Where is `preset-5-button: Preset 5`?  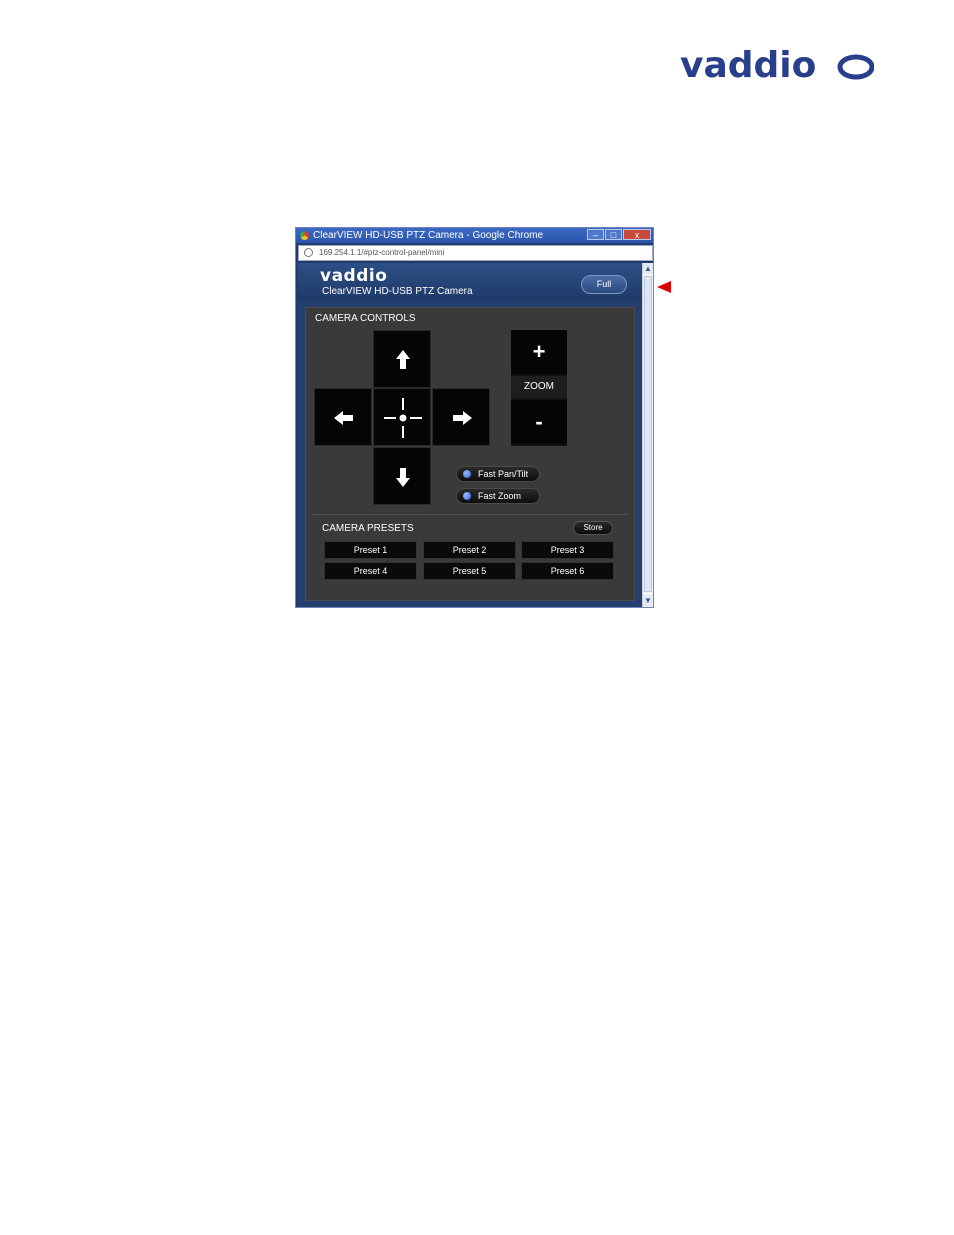
preset-5-button: Preset 5 is located at coordinates (469, 571).